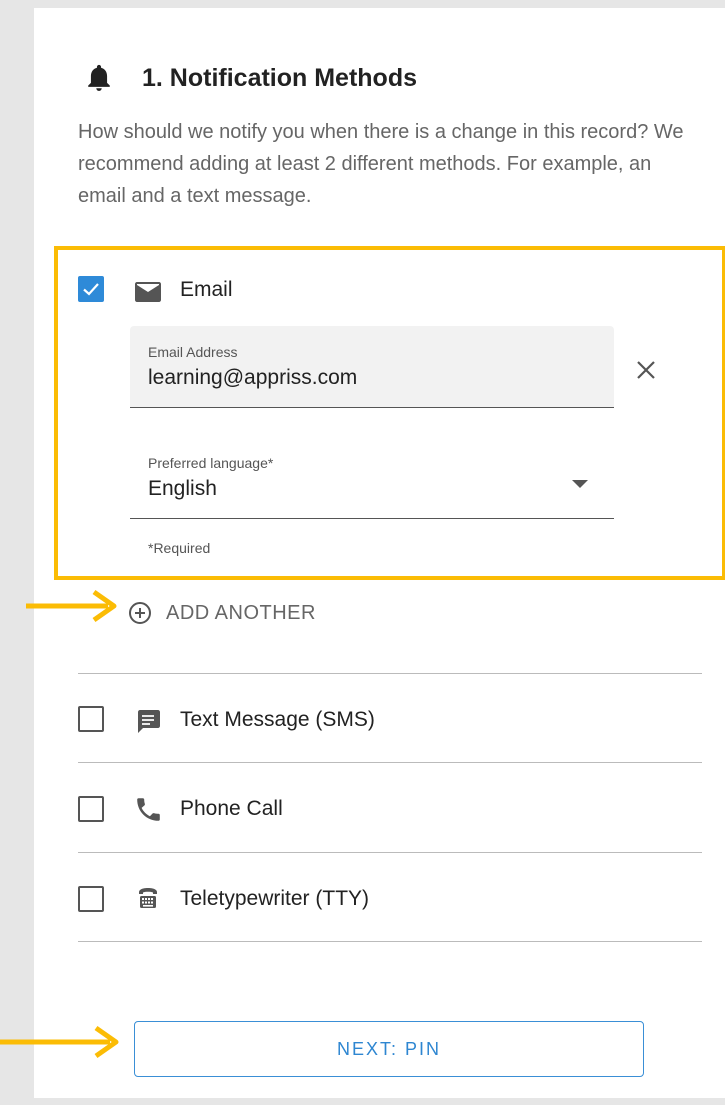  What do you see at coordinates (99, 77) in the screenshot?
I see `bell-icon` at bounding box center [99, 77].